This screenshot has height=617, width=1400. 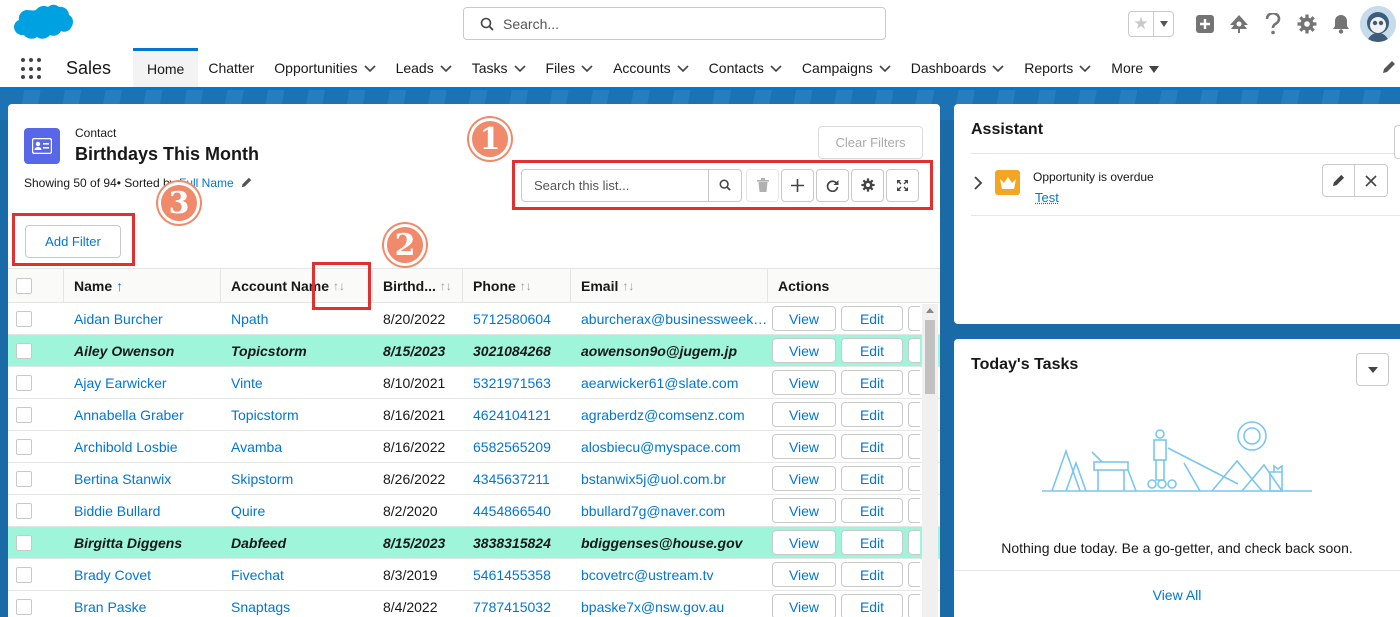 What do you see at coordinates (517, 351) in the screenshot?
I see `phone-link: 3021084268` at bounding box center [517, 351].